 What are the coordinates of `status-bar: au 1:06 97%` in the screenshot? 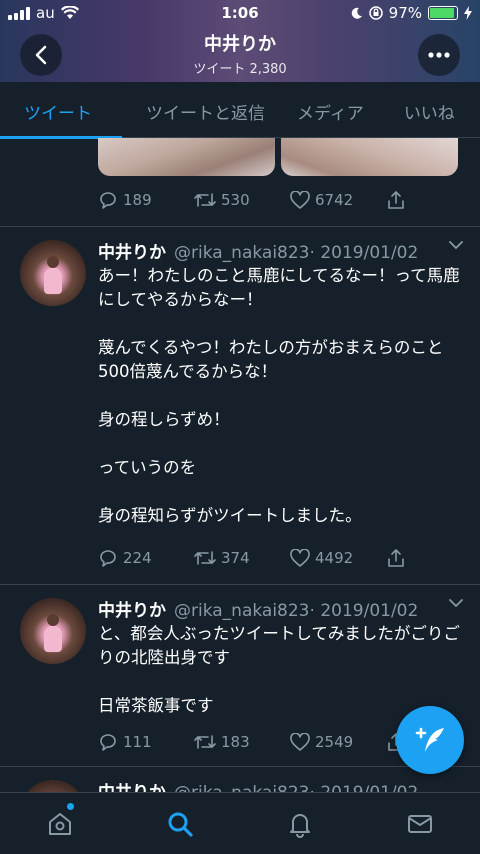 It's located at (240, 14).